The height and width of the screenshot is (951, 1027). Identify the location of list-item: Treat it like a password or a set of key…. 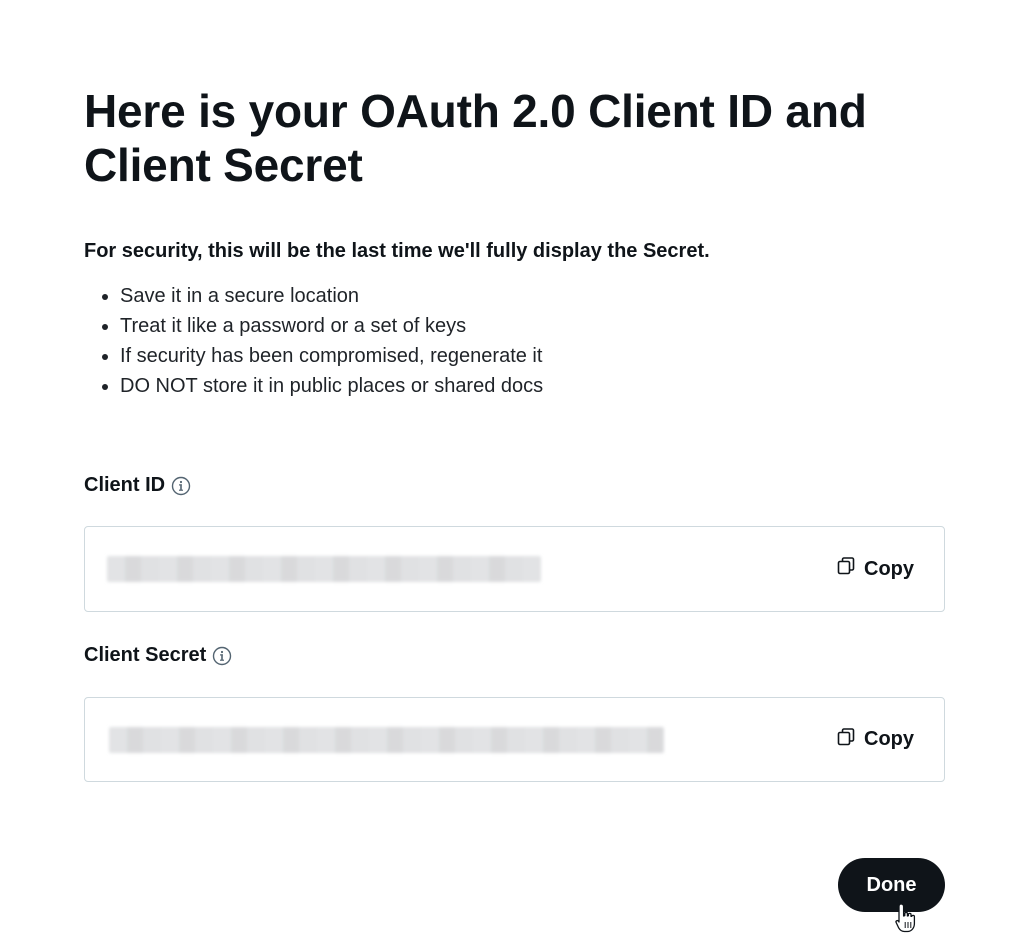
(331, 326).